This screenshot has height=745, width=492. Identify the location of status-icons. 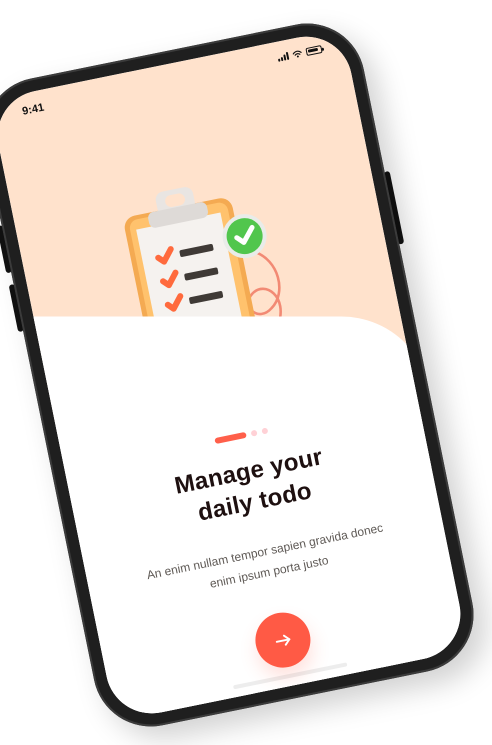
(300, 53).